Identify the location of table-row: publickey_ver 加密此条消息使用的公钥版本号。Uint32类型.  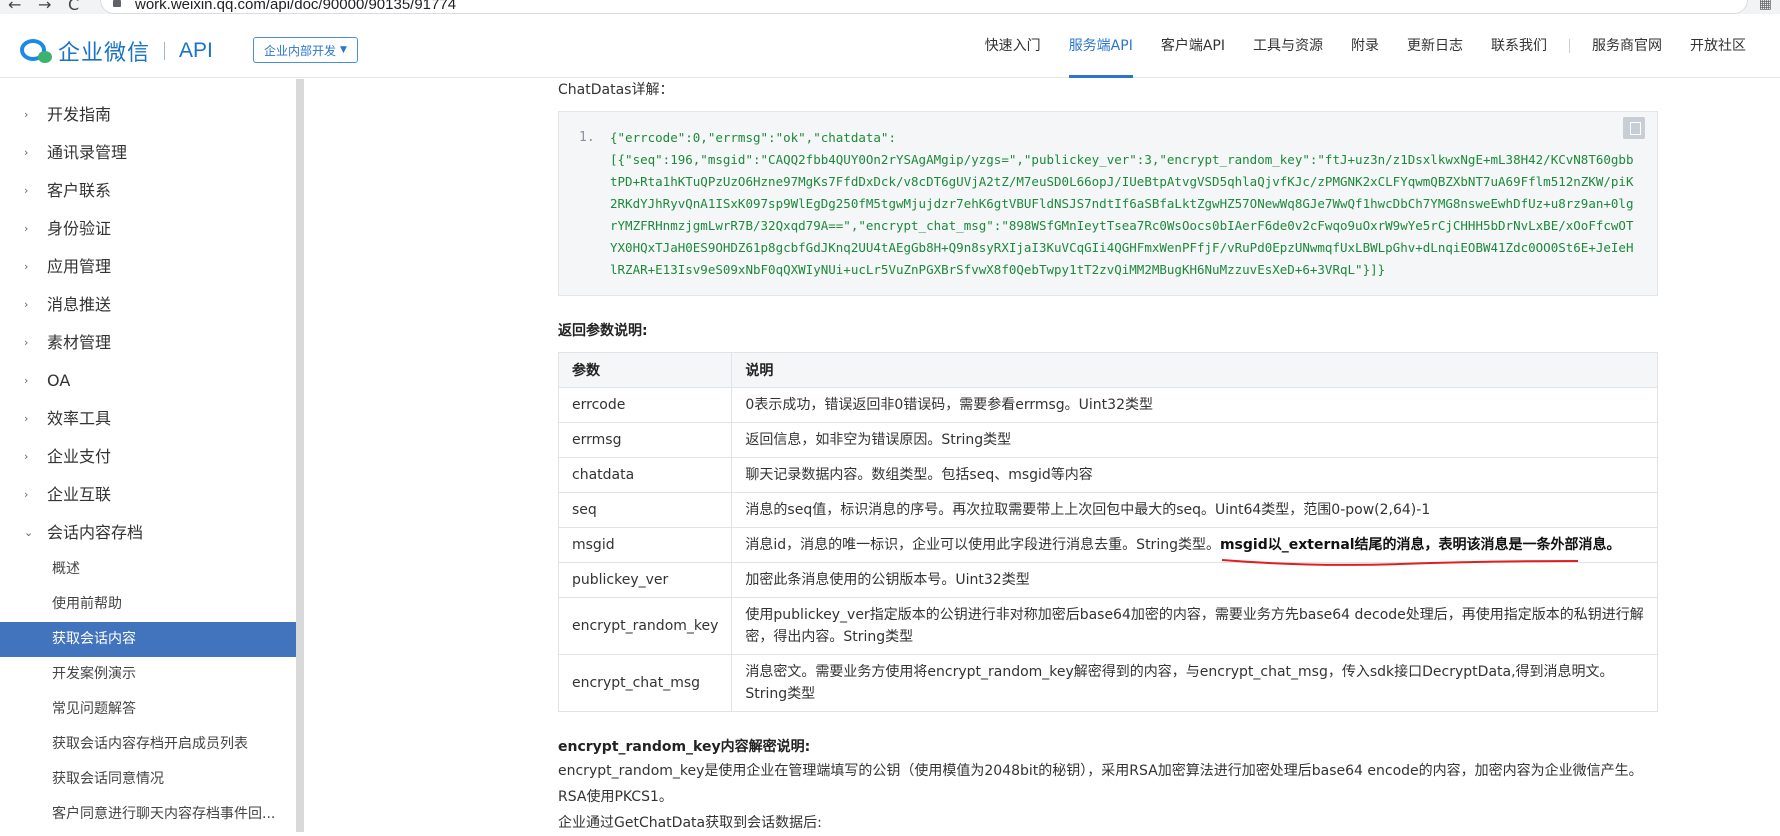
(1107, 580).